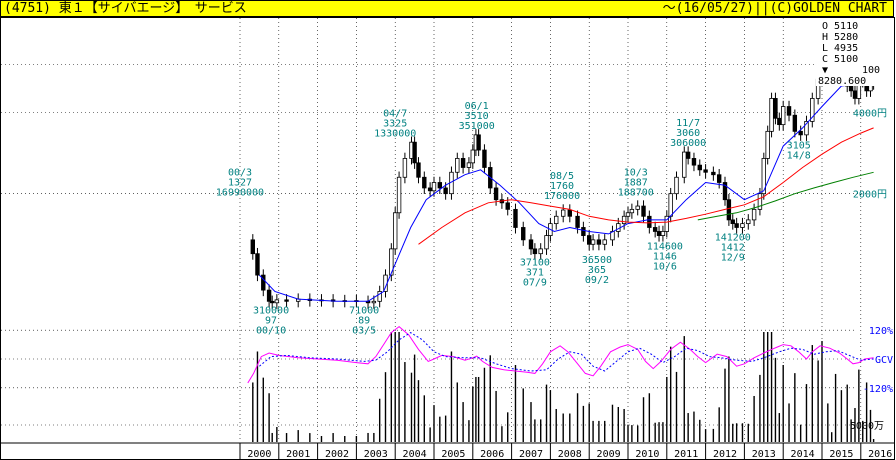  Describe the element at coordinates (764, 454) in the screenshot. I see `year-label: 2013` at that location.